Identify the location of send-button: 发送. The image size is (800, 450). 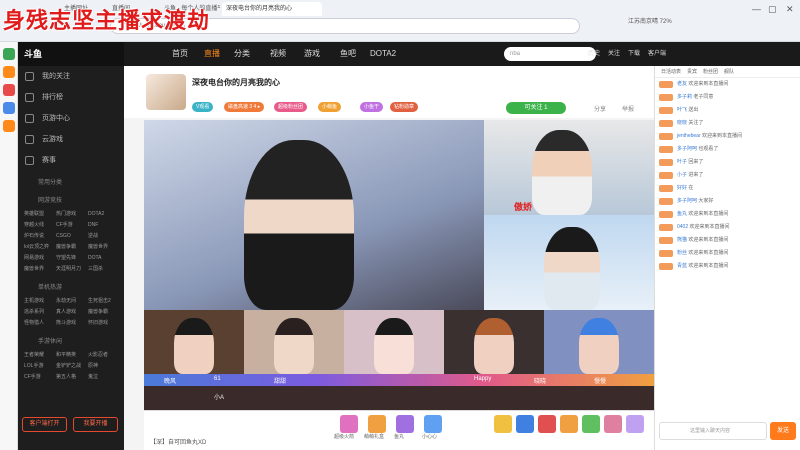
(783, 431).